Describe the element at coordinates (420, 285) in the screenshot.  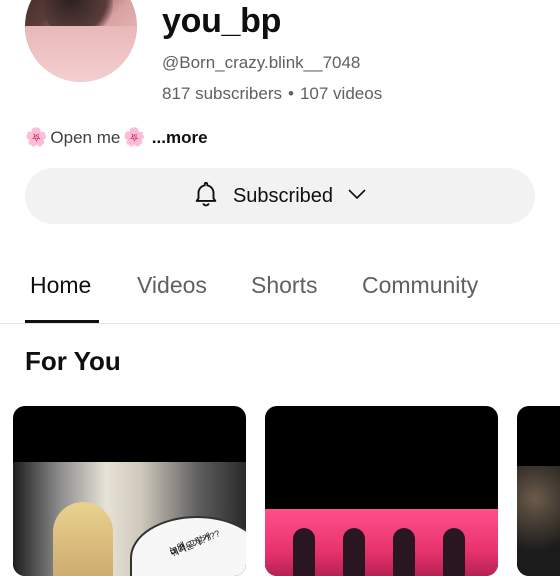
I see `tab-community: Community` at that location.